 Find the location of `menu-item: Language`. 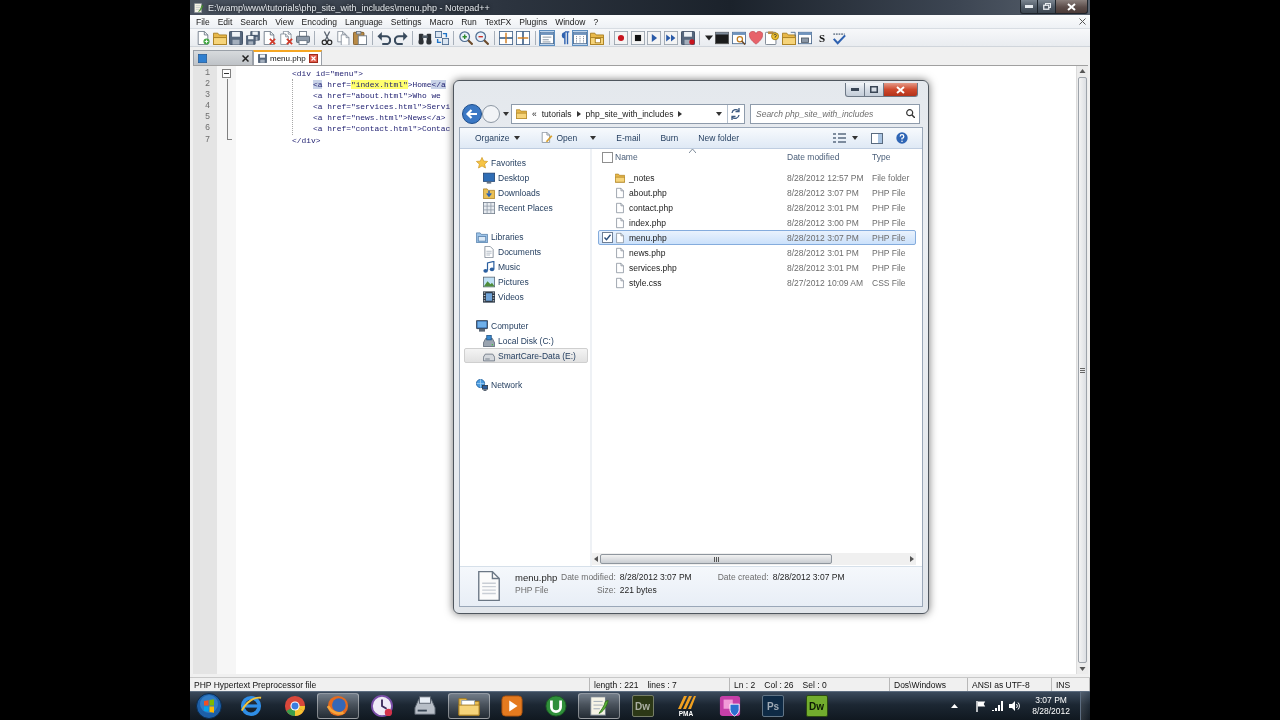

menu-item: Language is located at coordinates (364, 21).